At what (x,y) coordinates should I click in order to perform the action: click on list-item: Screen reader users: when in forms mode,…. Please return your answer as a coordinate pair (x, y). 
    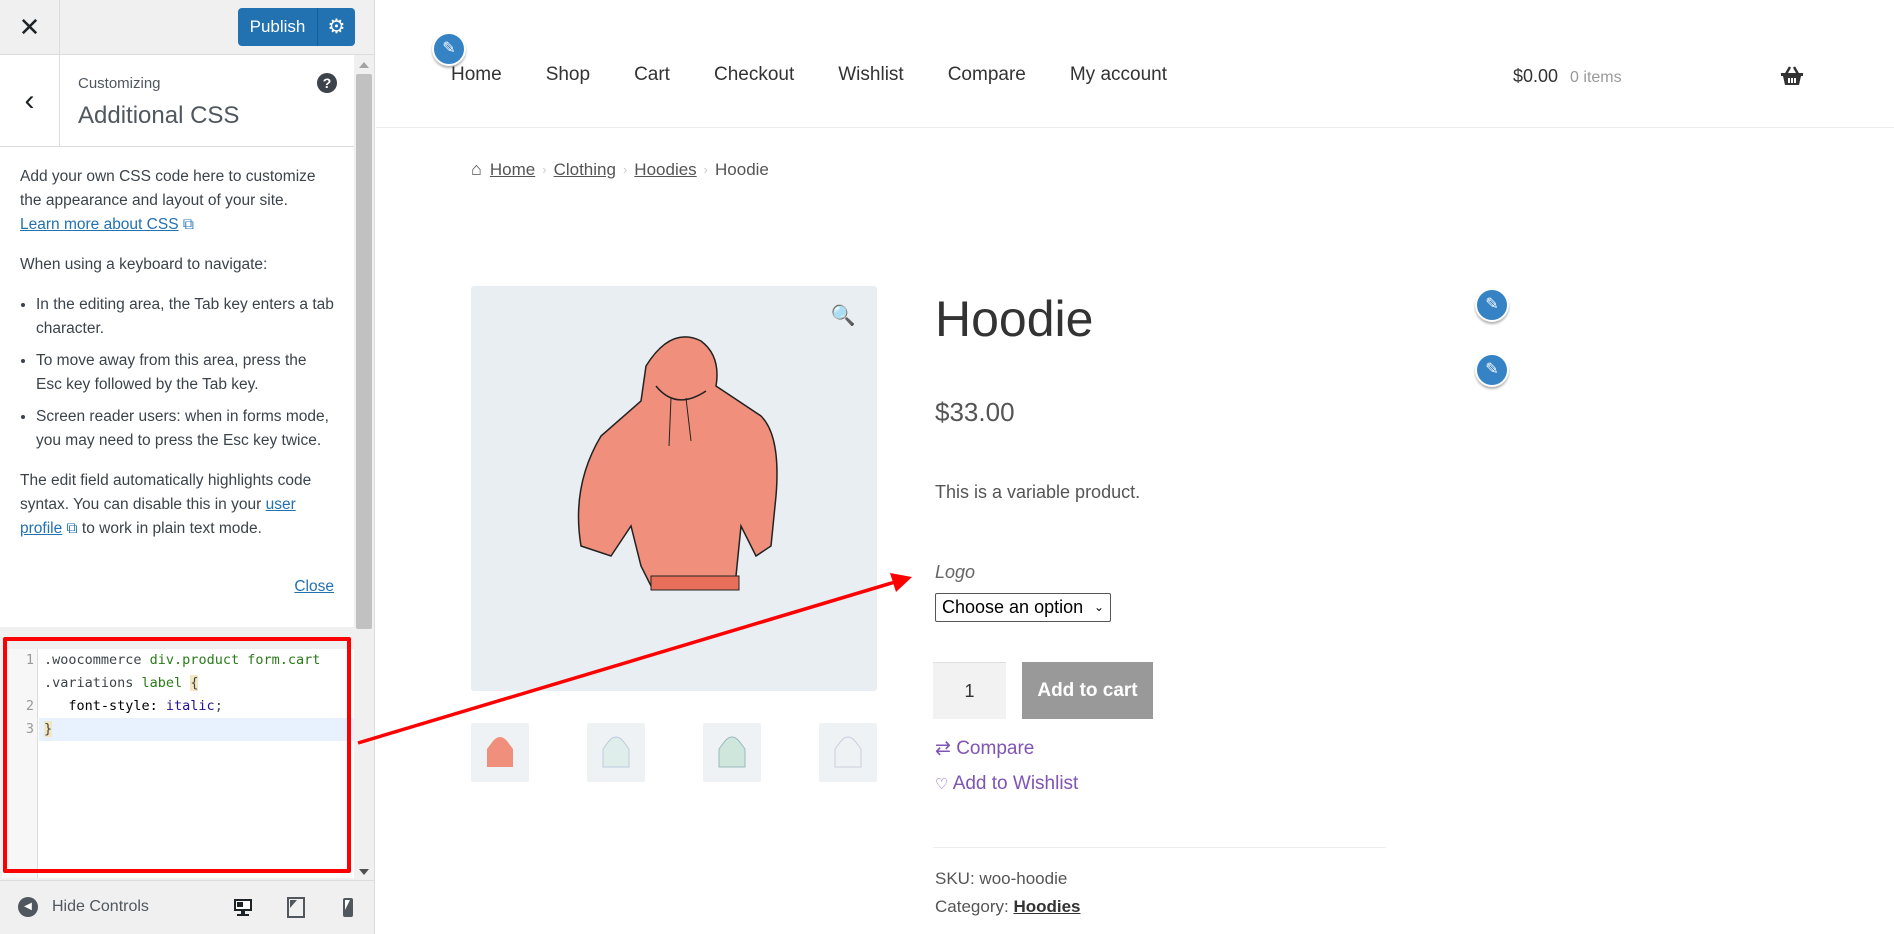
    Looking at the image, I should click on (185, 429).